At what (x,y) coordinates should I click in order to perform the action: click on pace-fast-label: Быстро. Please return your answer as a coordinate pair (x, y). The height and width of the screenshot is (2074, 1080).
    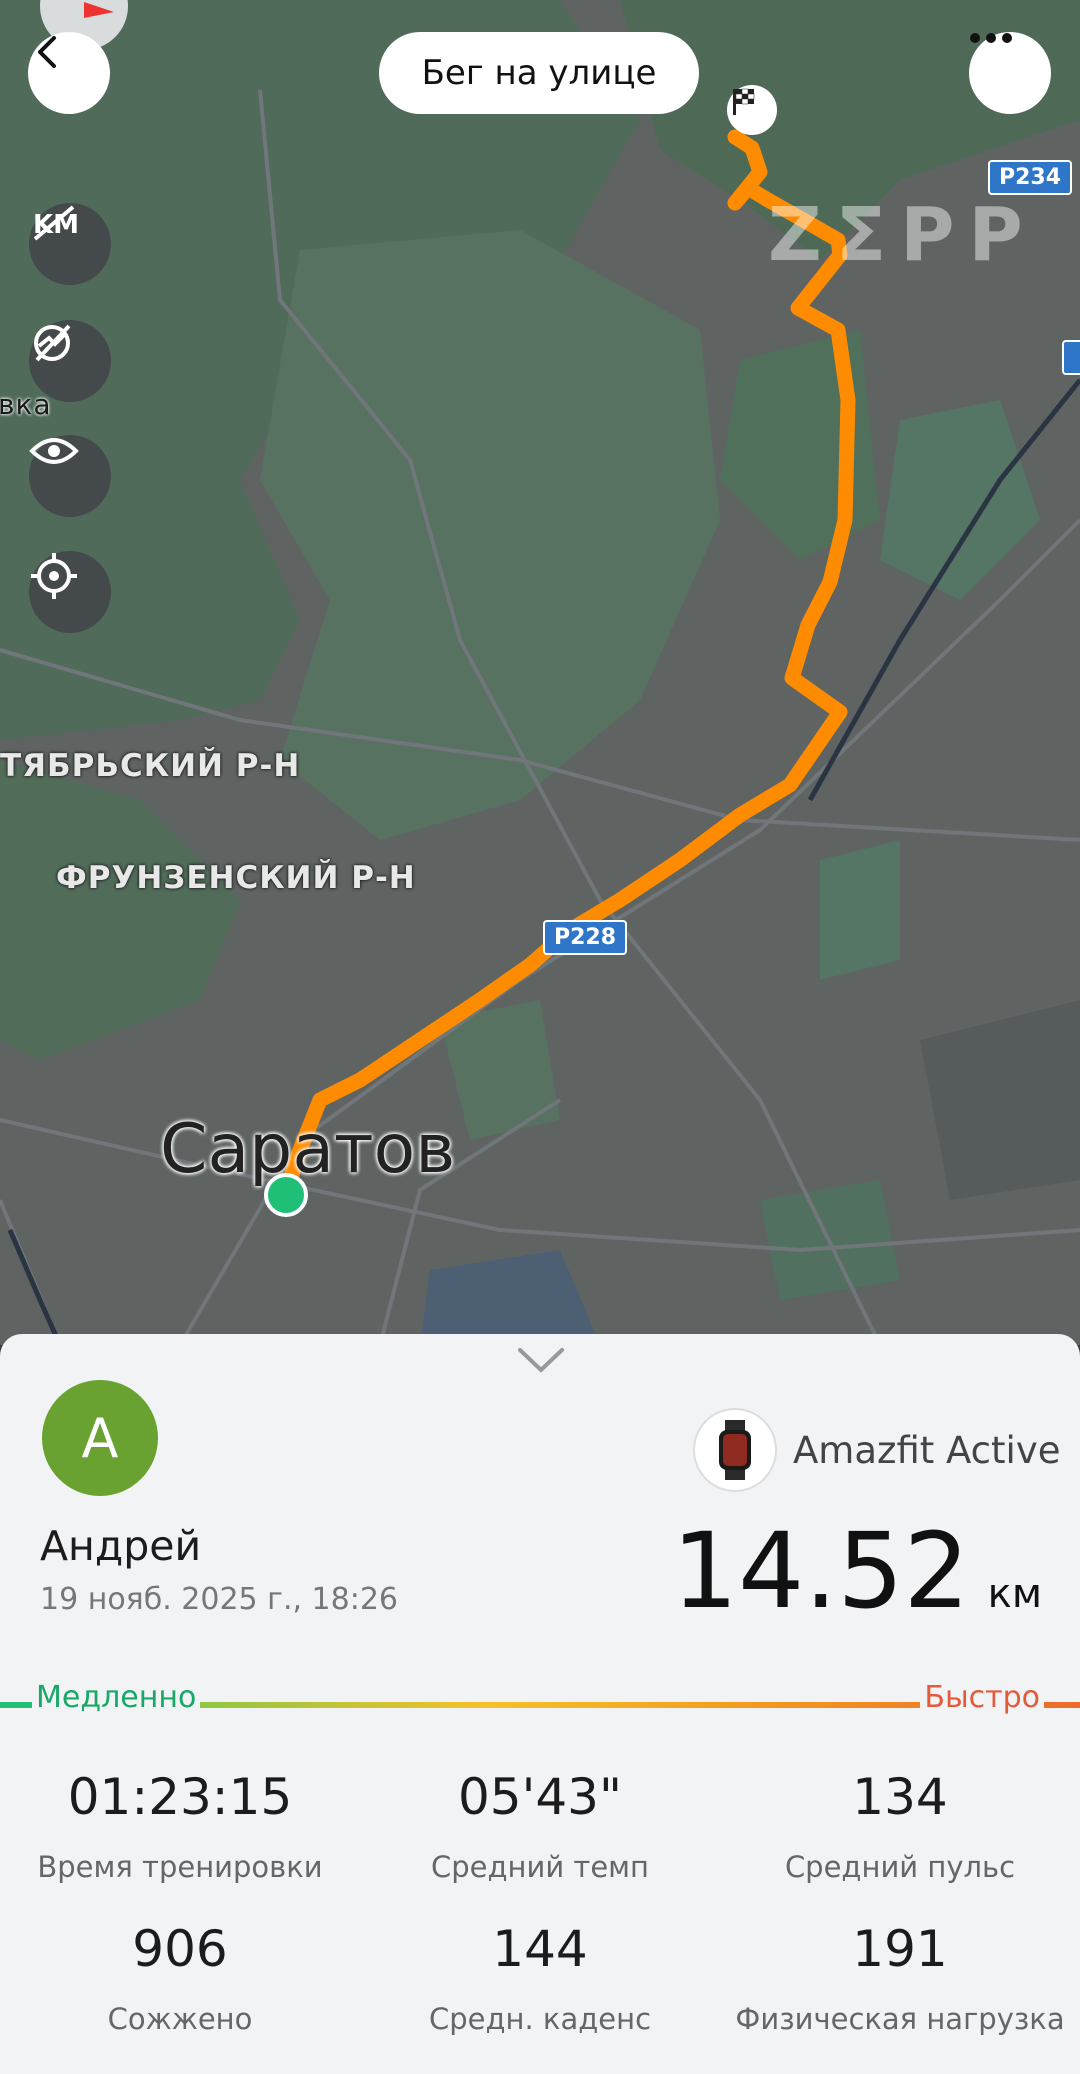
    Looking at the image, I should click on (982, 1697).